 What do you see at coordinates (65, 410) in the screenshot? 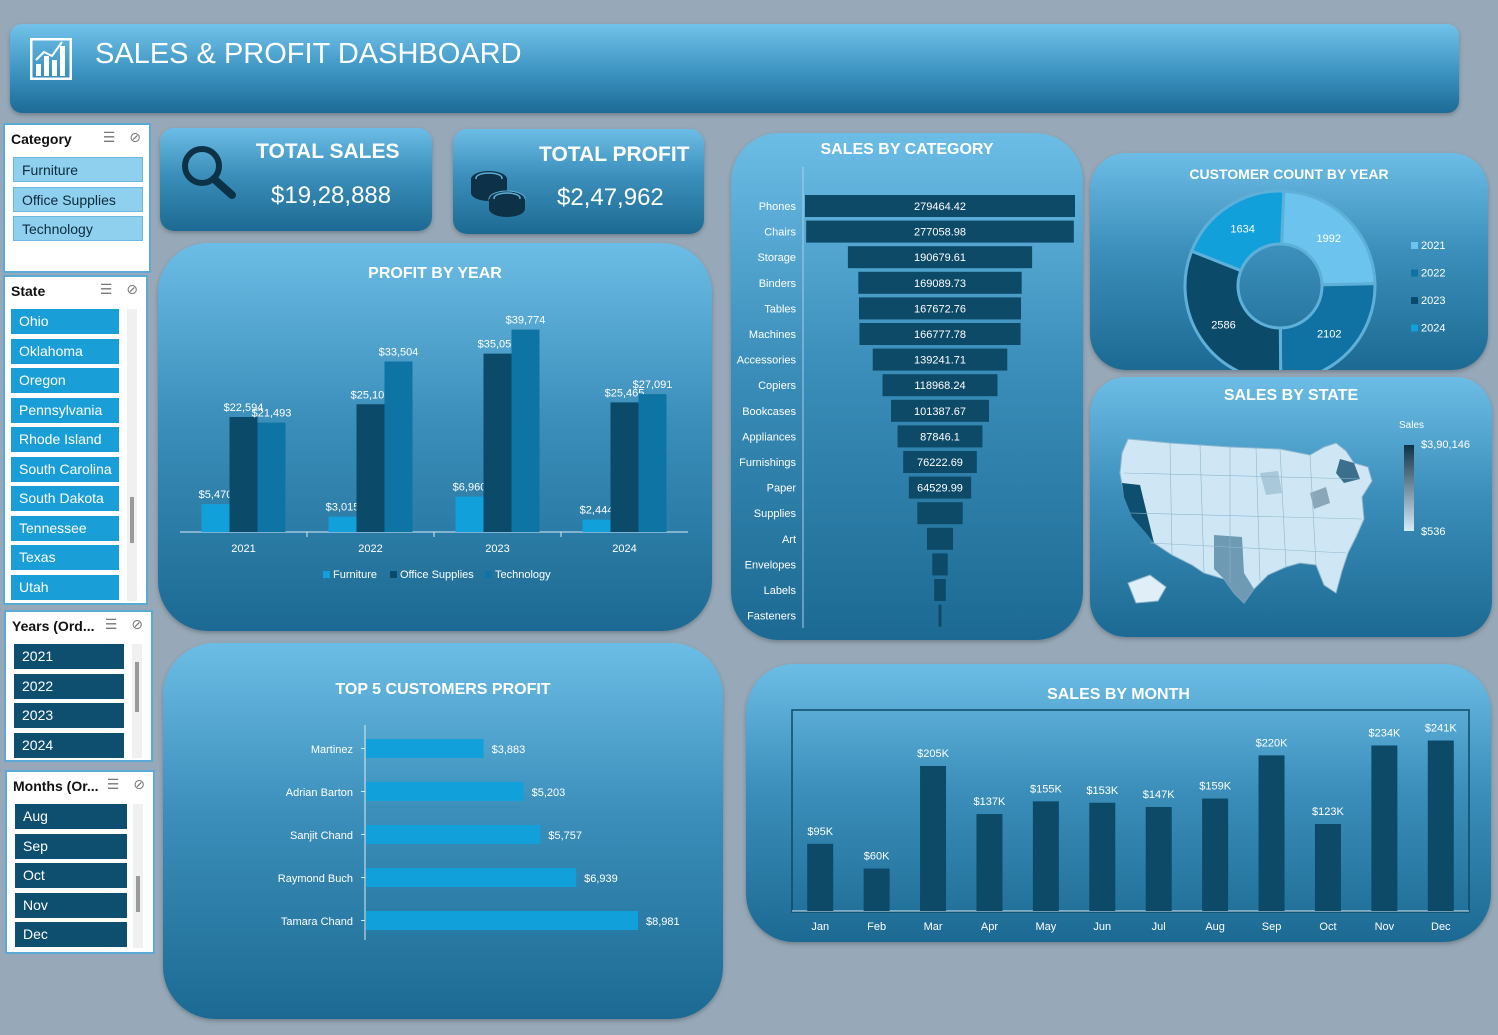
I see `slicer-item-pennsylvania: Pennsylvania` at bounding box center [65, 410].